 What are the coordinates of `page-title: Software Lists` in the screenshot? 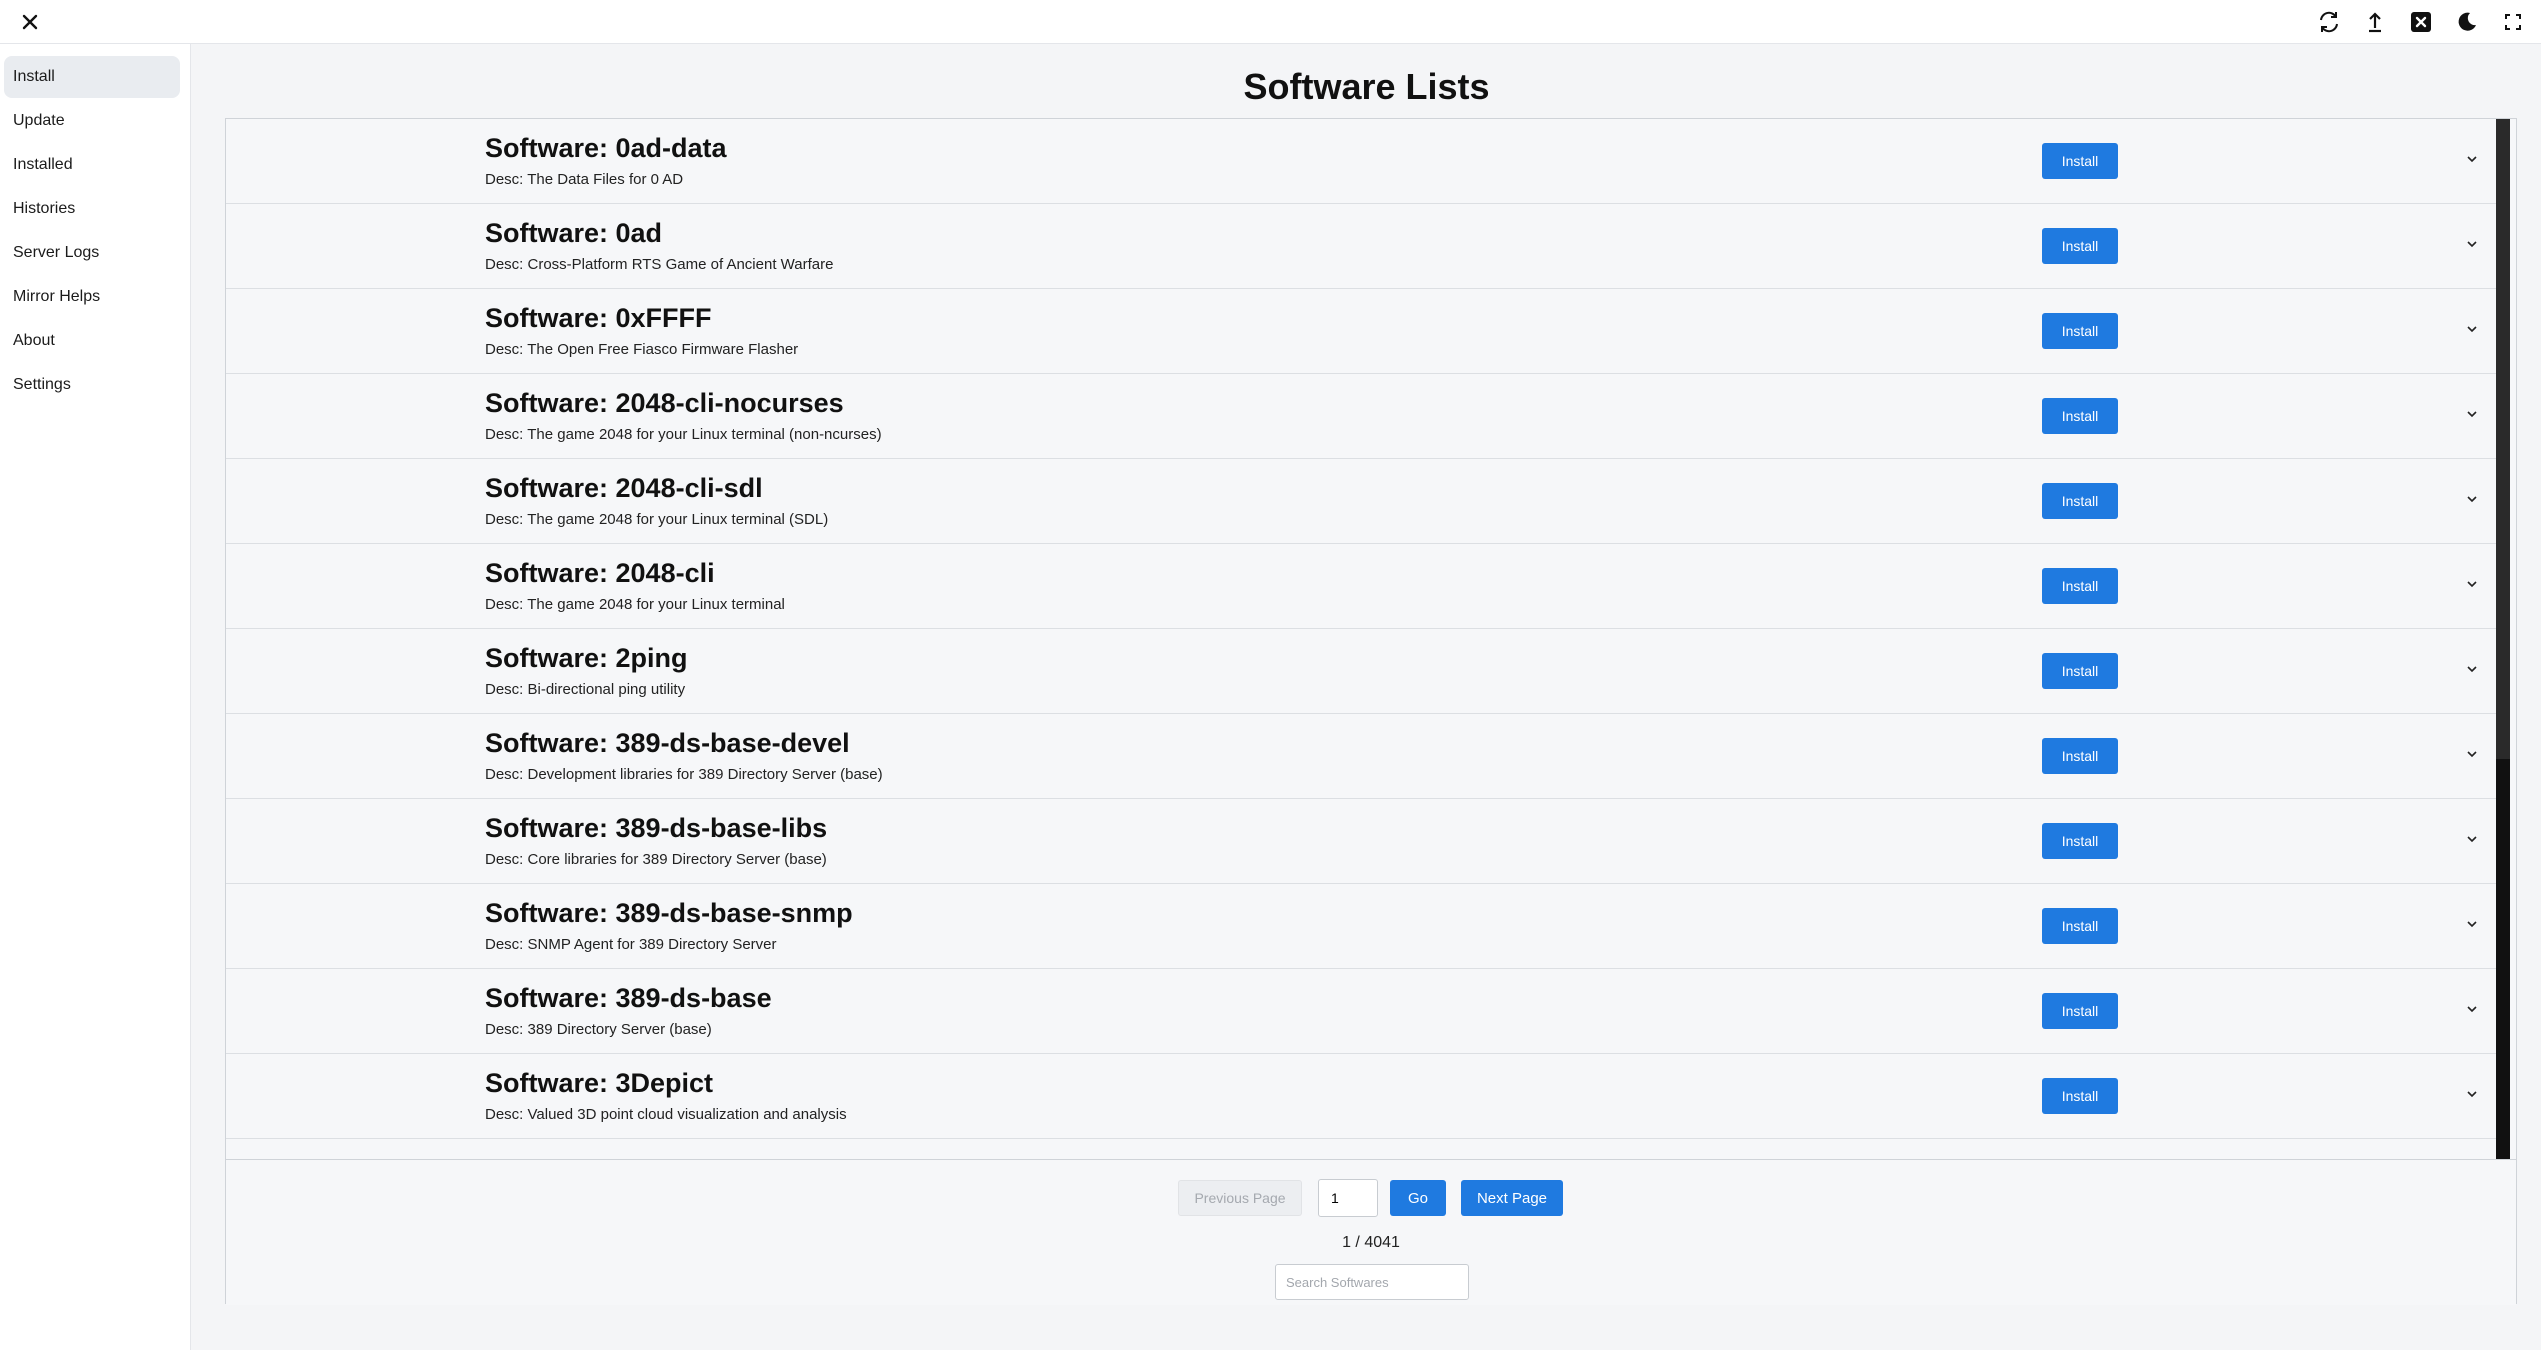 It's located at (1366, 86).